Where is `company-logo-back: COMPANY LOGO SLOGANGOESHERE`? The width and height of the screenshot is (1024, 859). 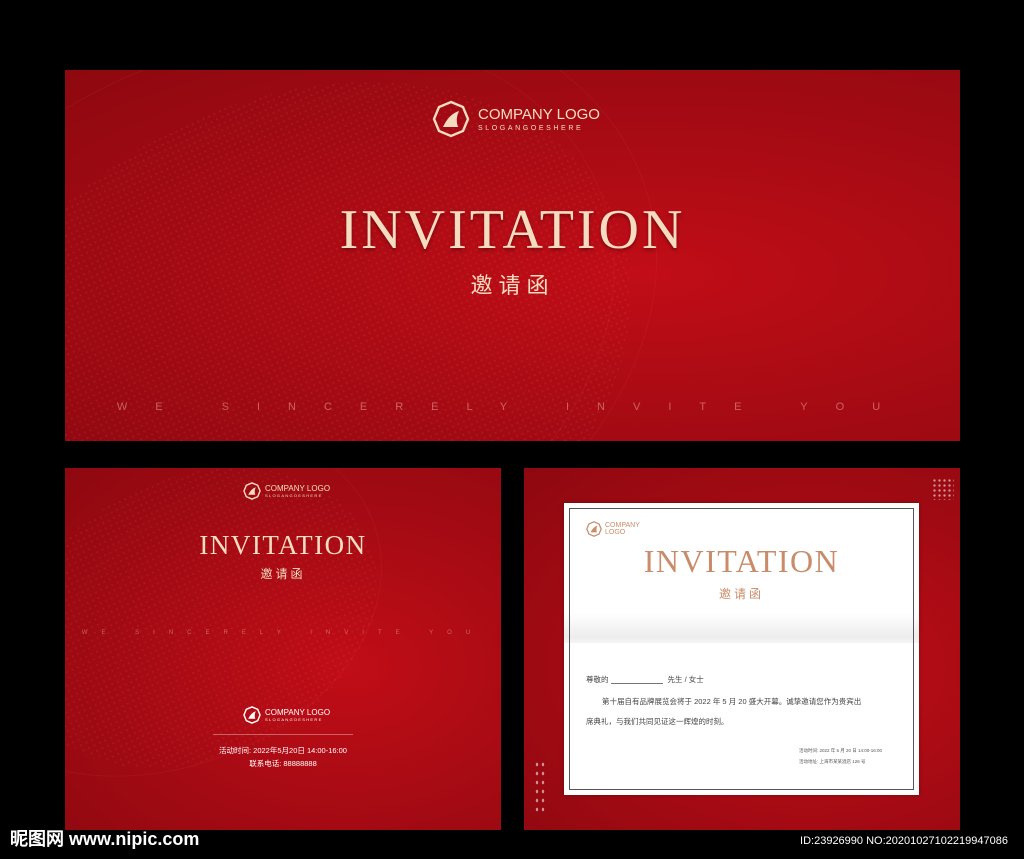 company-logo-back: COMPANY LOGO SLOGANGOESHERE is located at coordinates (286, 715).